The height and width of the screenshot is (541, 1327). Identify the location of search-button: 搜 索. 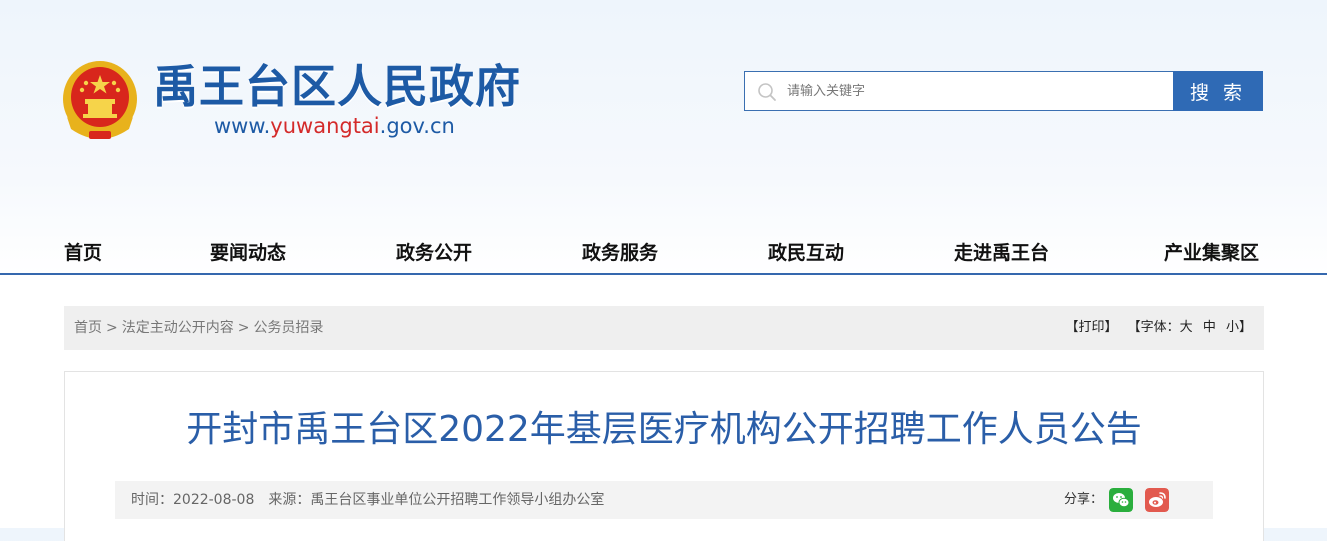
(1218, 91).